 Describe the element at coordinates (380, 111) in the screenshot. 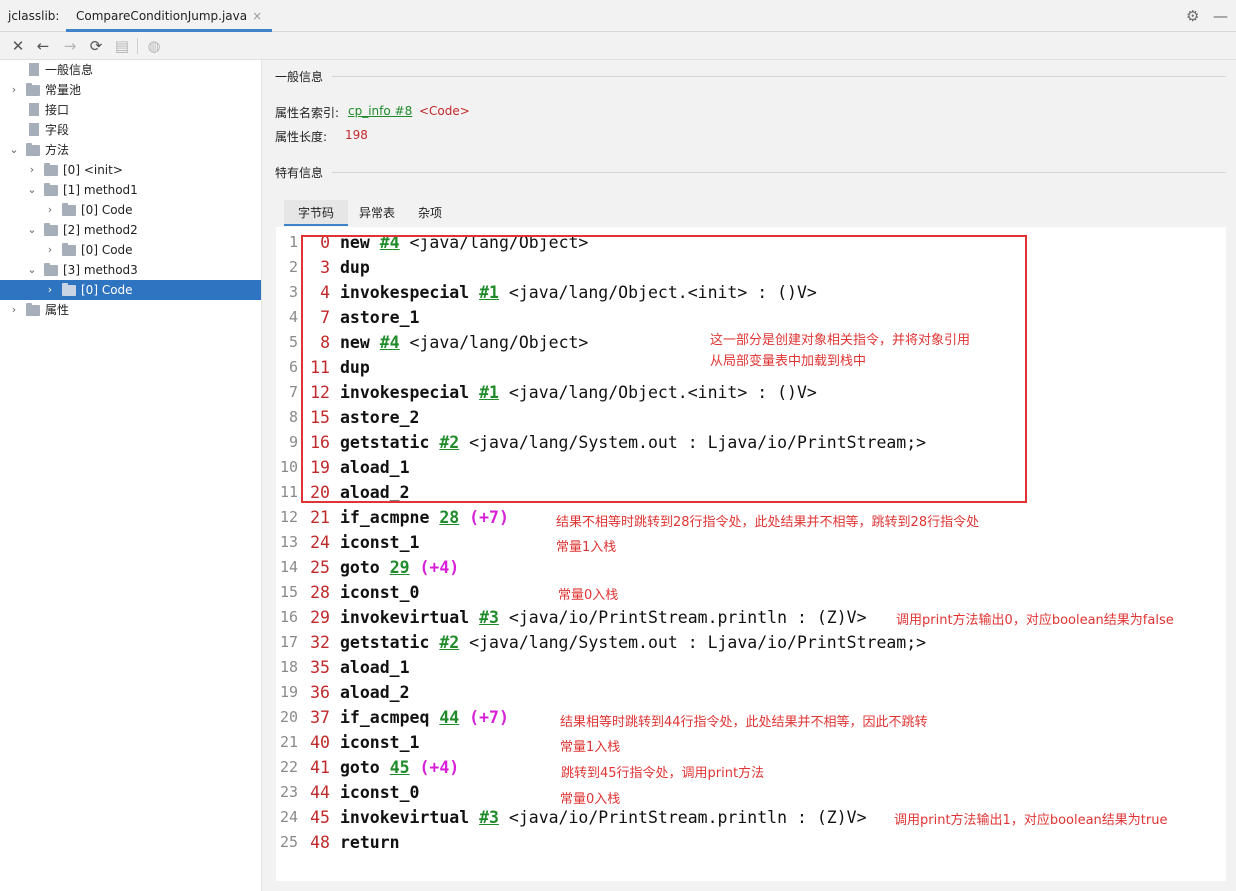

I see `name-index-link: cp_info #8` at that location.